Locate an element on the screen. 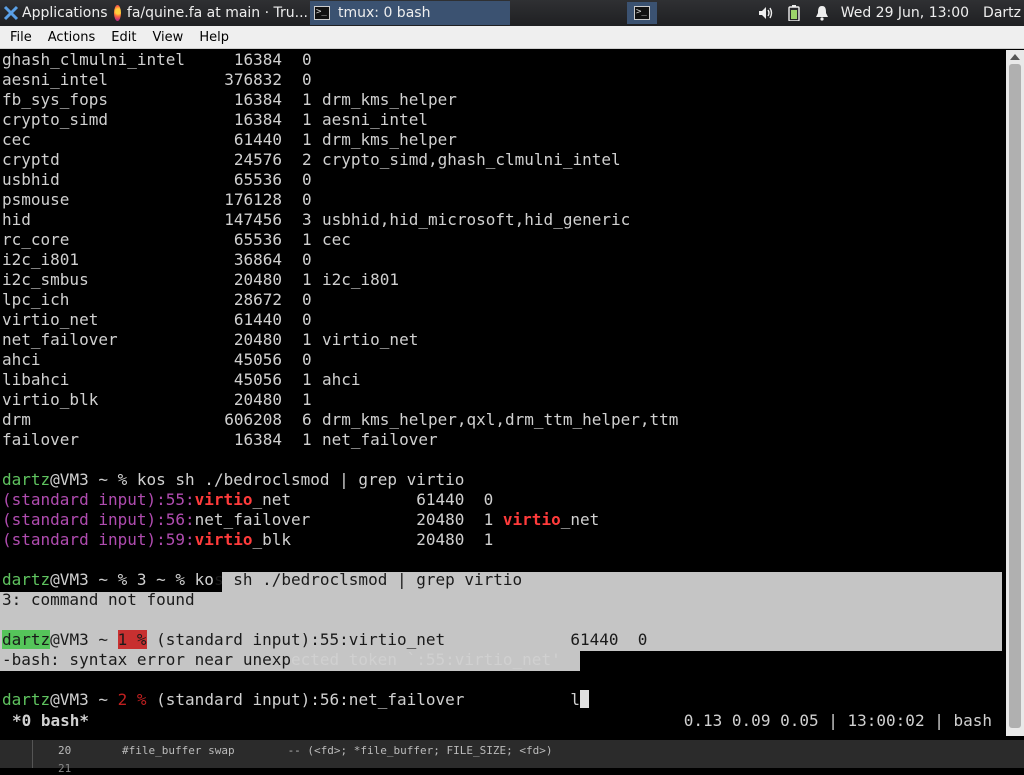 The image size is (1024, 775). command-text: kos sh ./bedroclsmod | grep virtio is located at coordinates (300, 479).